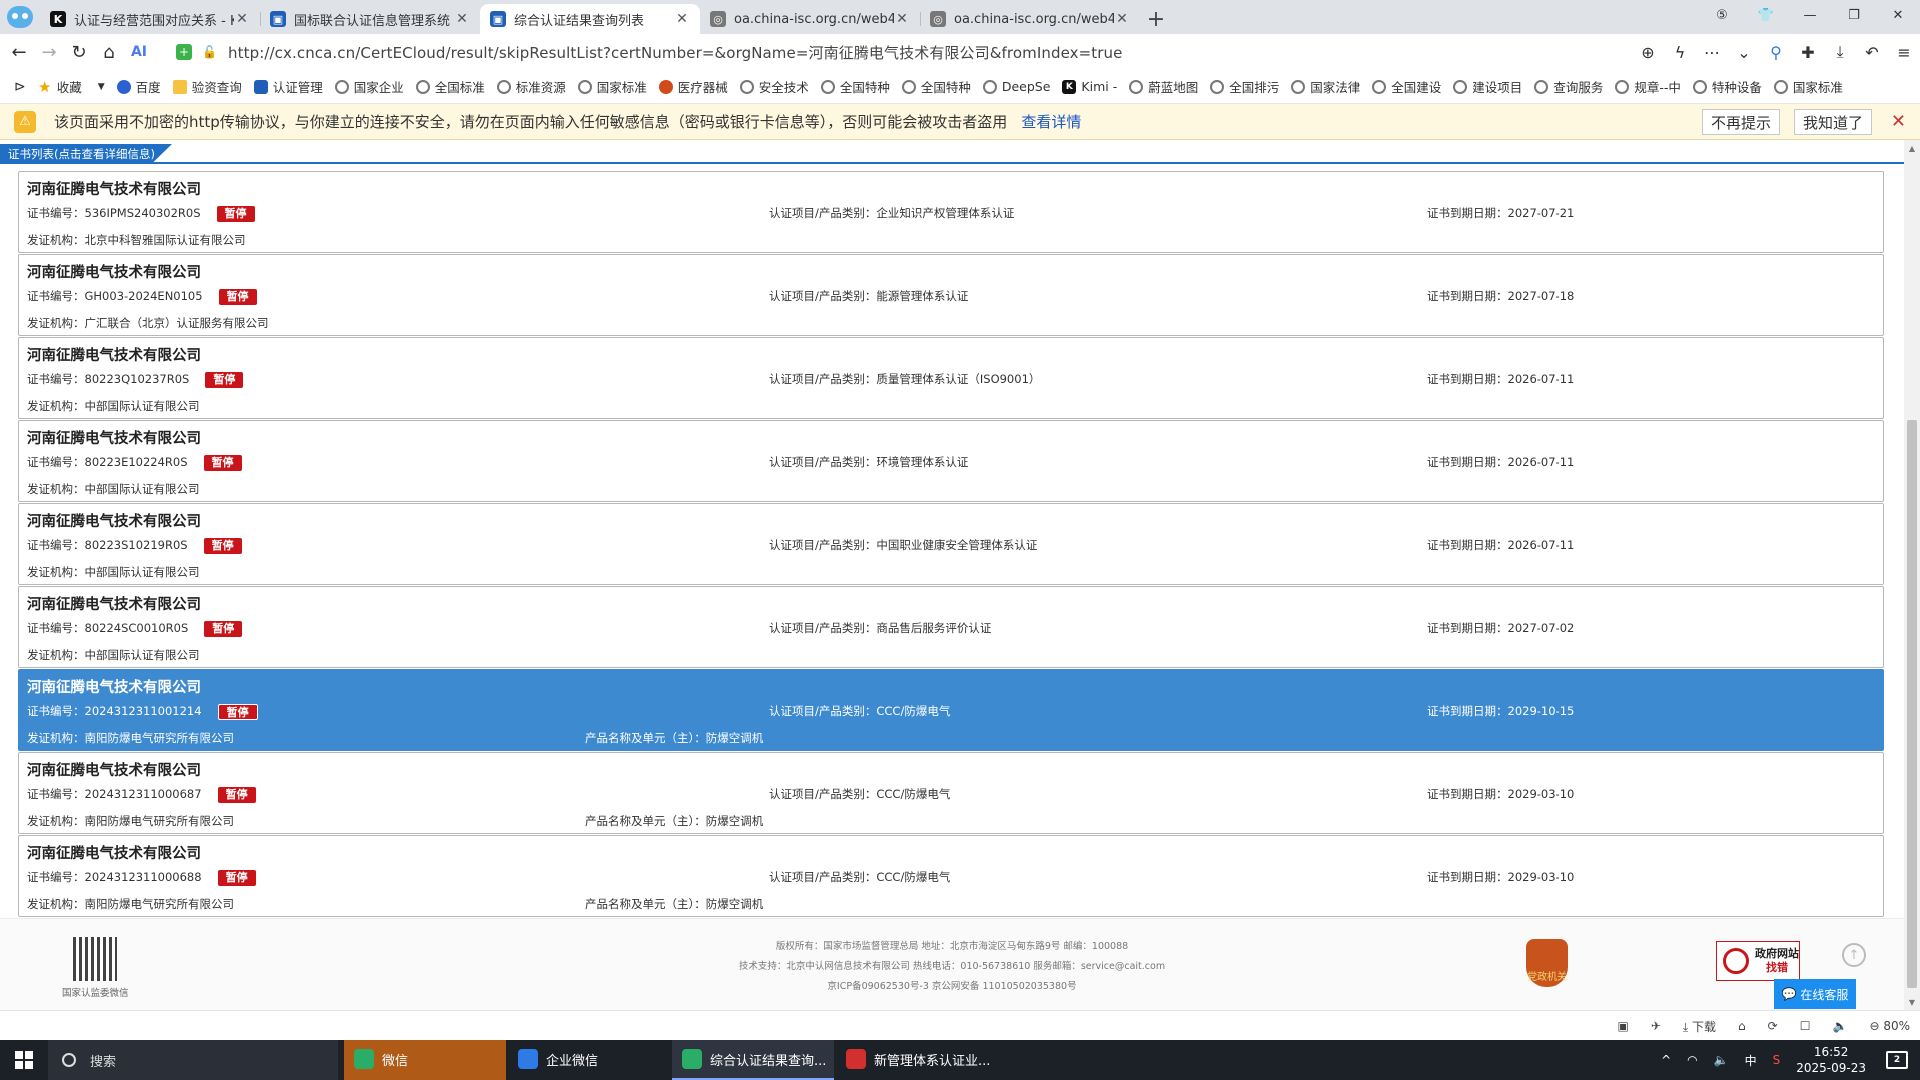 This screenshot has width=1920, height=1080. Describe the element at coordinates (1666, 1060) in the screenshot. I see `tray-chevron-icon: ^` at that location.